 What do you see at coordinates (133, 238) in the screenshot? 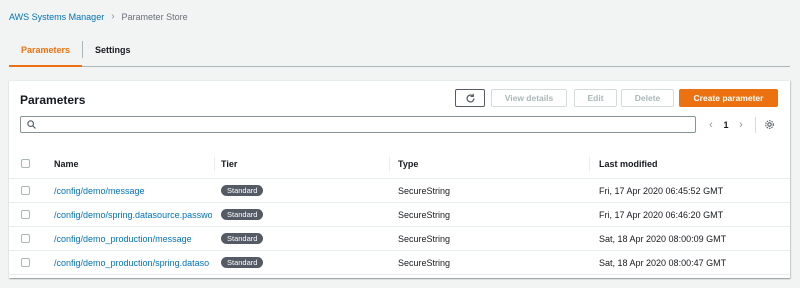
I see `parameter-name-link: /config/demo_production/message` at bounding box center [133, 238].